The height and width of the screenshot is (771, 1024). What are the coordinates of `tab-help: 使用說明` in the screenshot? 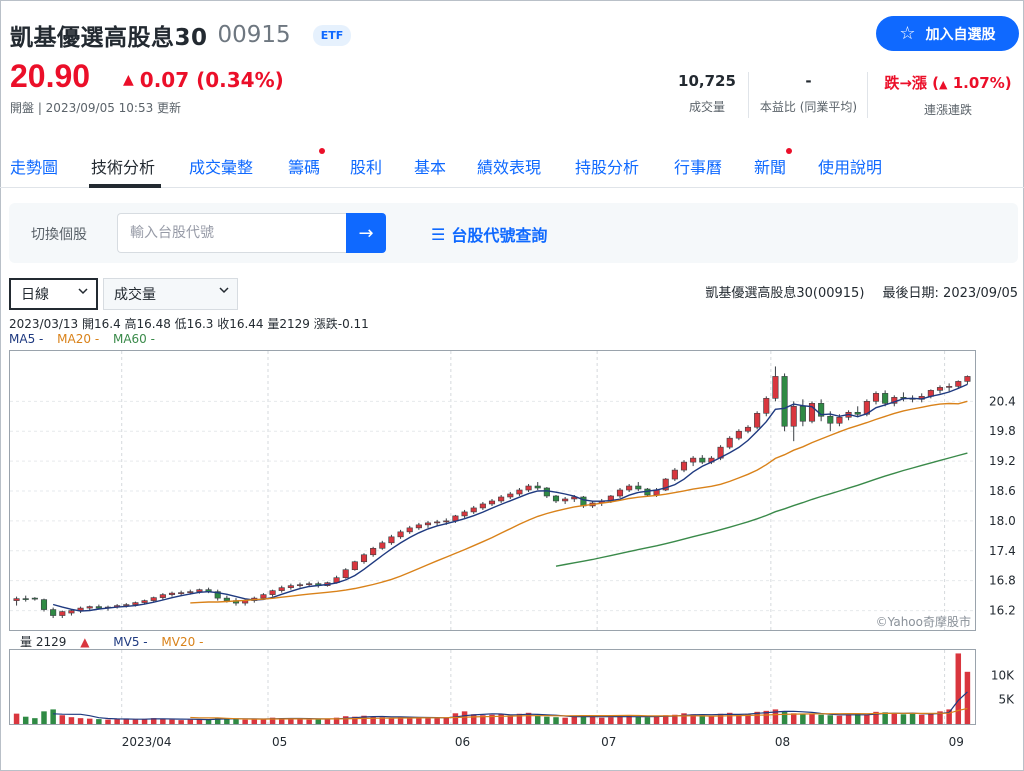 It's located at (850, 166).